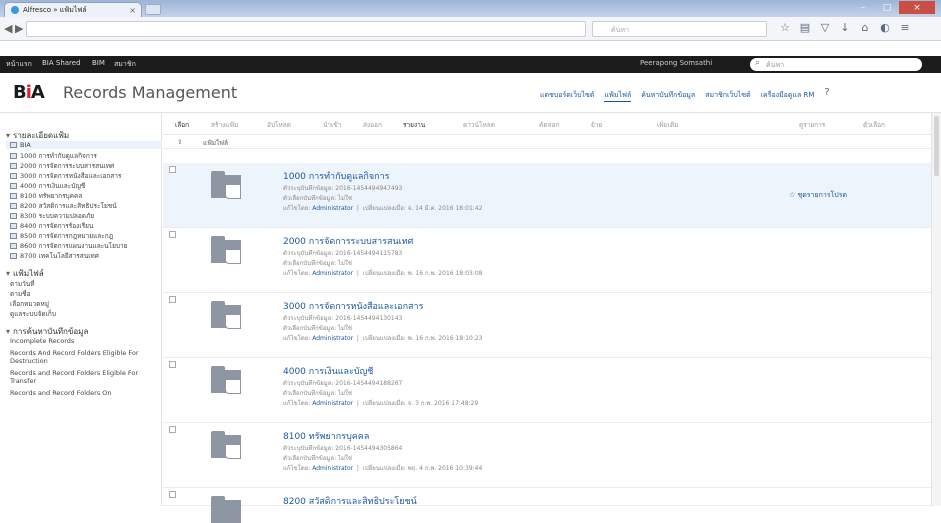 The width and height of the screenshot is (941, 523). What do you see at coordinates (887, 7) in the screenshot?
I see `maximize-icon: □` at bounding box center [887, 7].